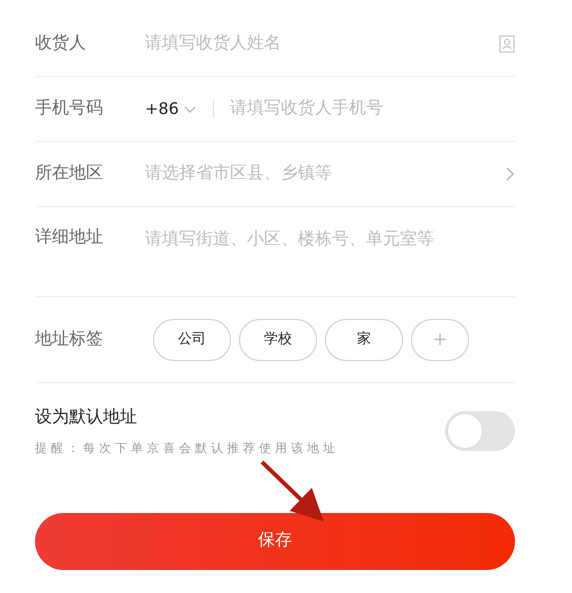  I want to click on tag-chip: 学校, so click(278, 339).